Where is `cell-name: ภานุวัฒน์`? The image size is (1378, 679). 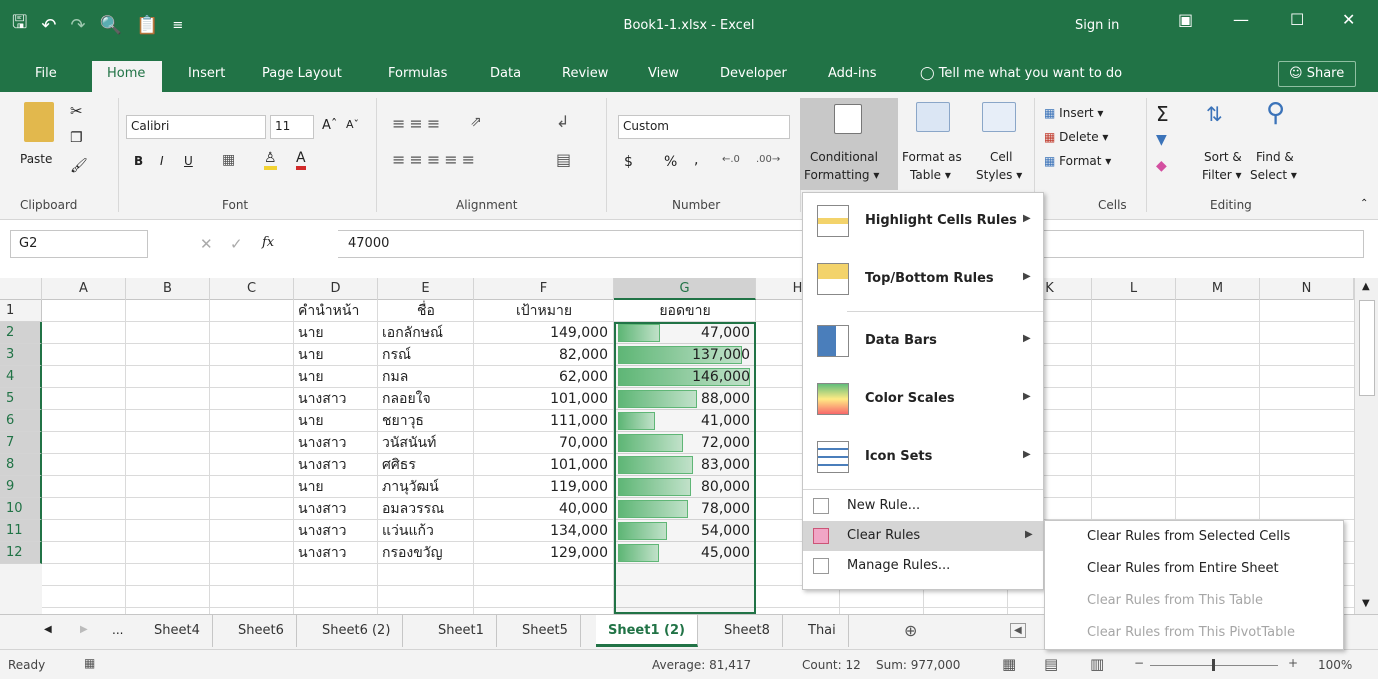
cell-name: ภานุวัฒน์ is located at coordinates (426, 487).